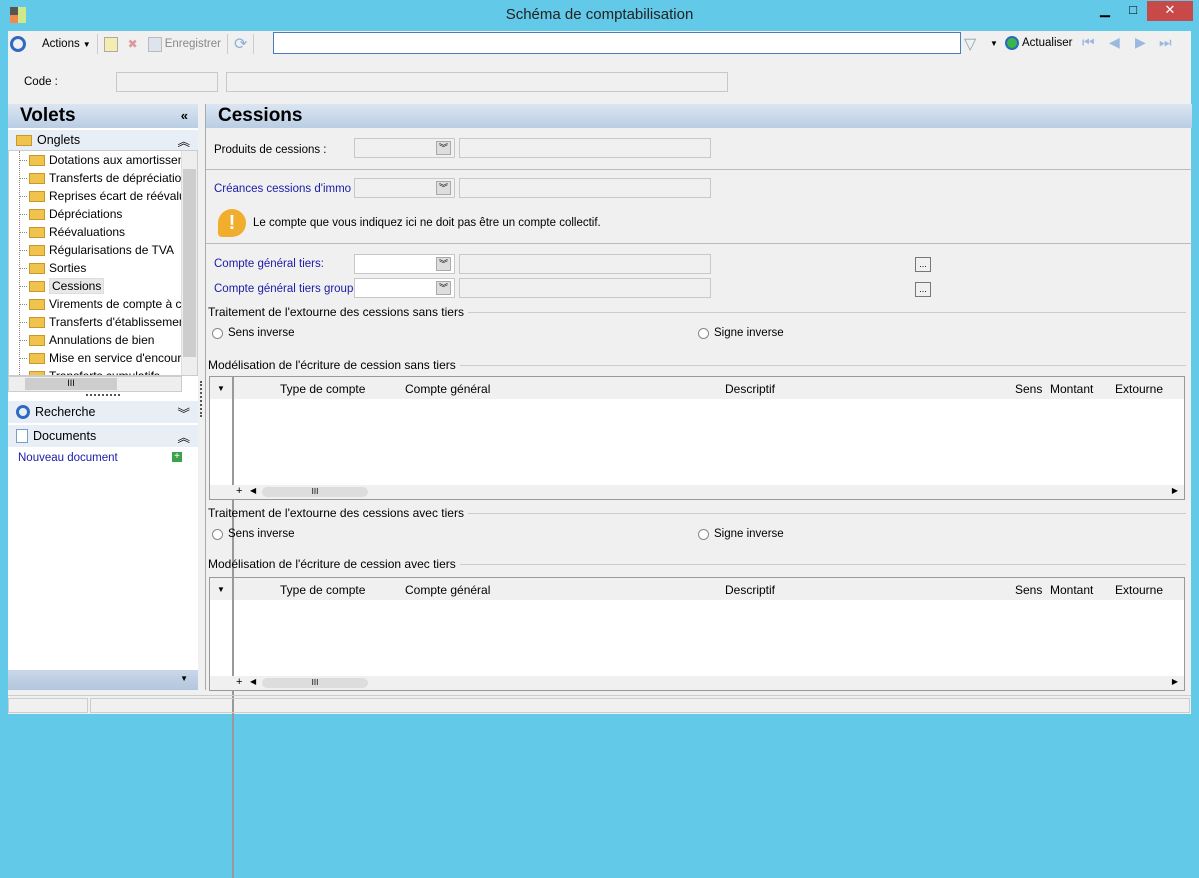 The width and height of the screenshot is (1199, 878). Describe the element at coordinates (184, 116) in the screenshot. I see `collapse-panel-icon: «` at that location.